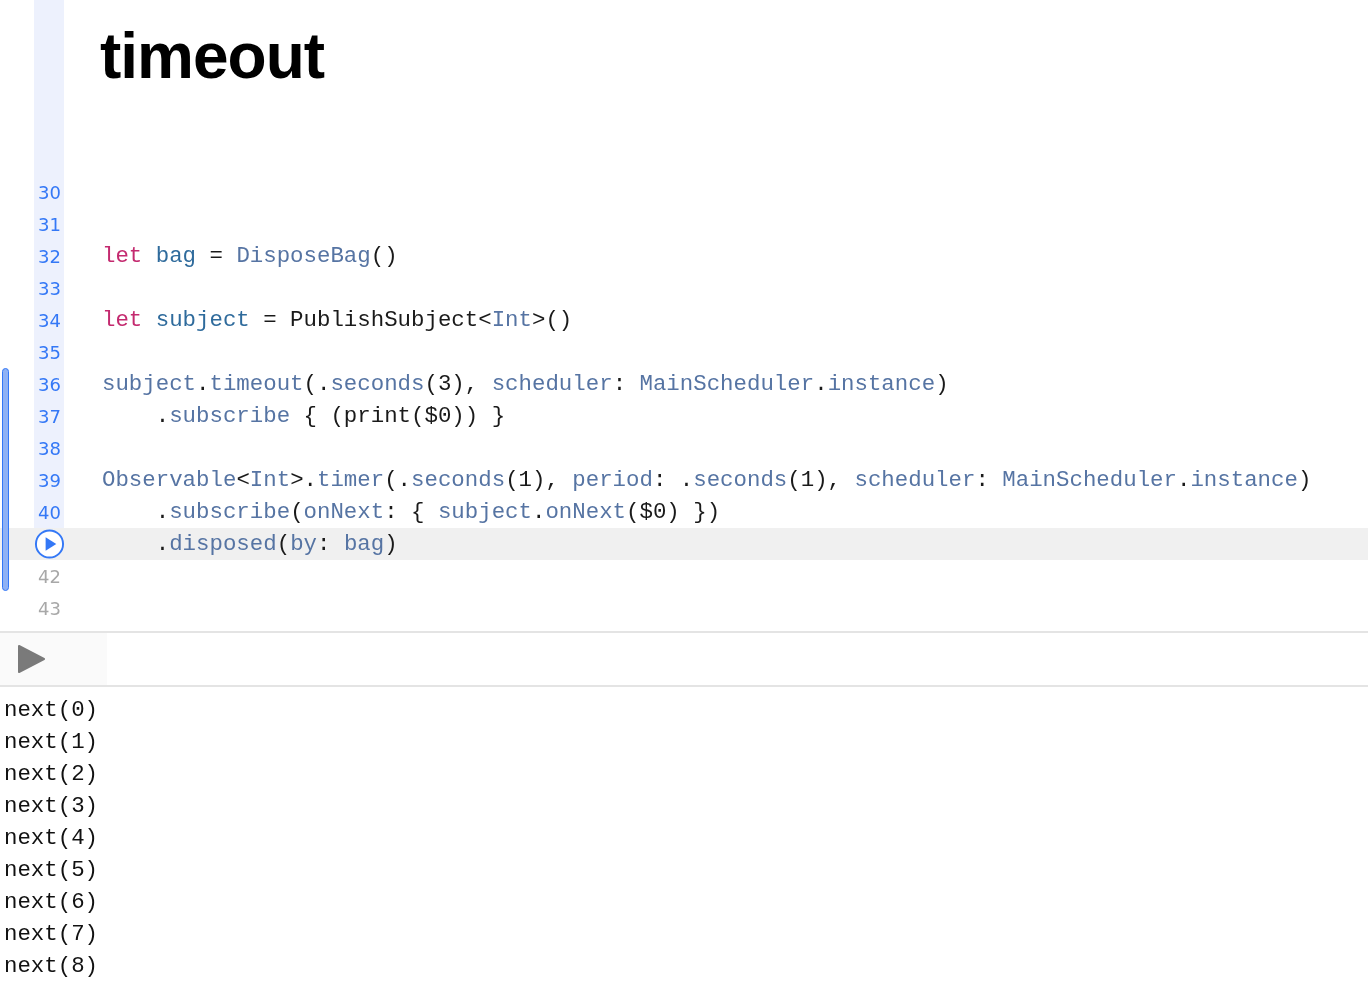 This screenshot has height=986, width=1368. What do you see at coordinates (50, 512) in the screenshot?
I see `line-number: 40` at bounding box center [50, 512].